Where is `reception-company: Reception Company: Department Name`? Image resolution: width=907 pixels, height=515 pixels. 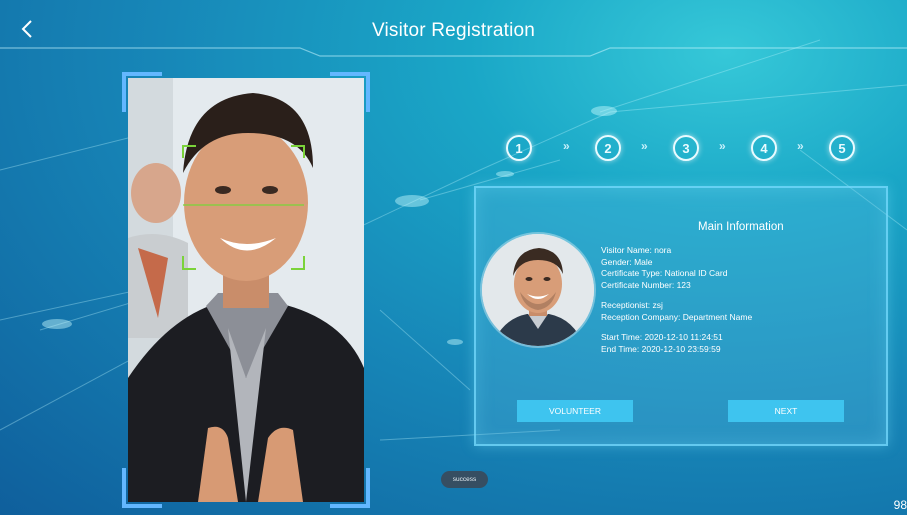
reception-company: Reception Company: Department Name is located at coordinates (677, 316).